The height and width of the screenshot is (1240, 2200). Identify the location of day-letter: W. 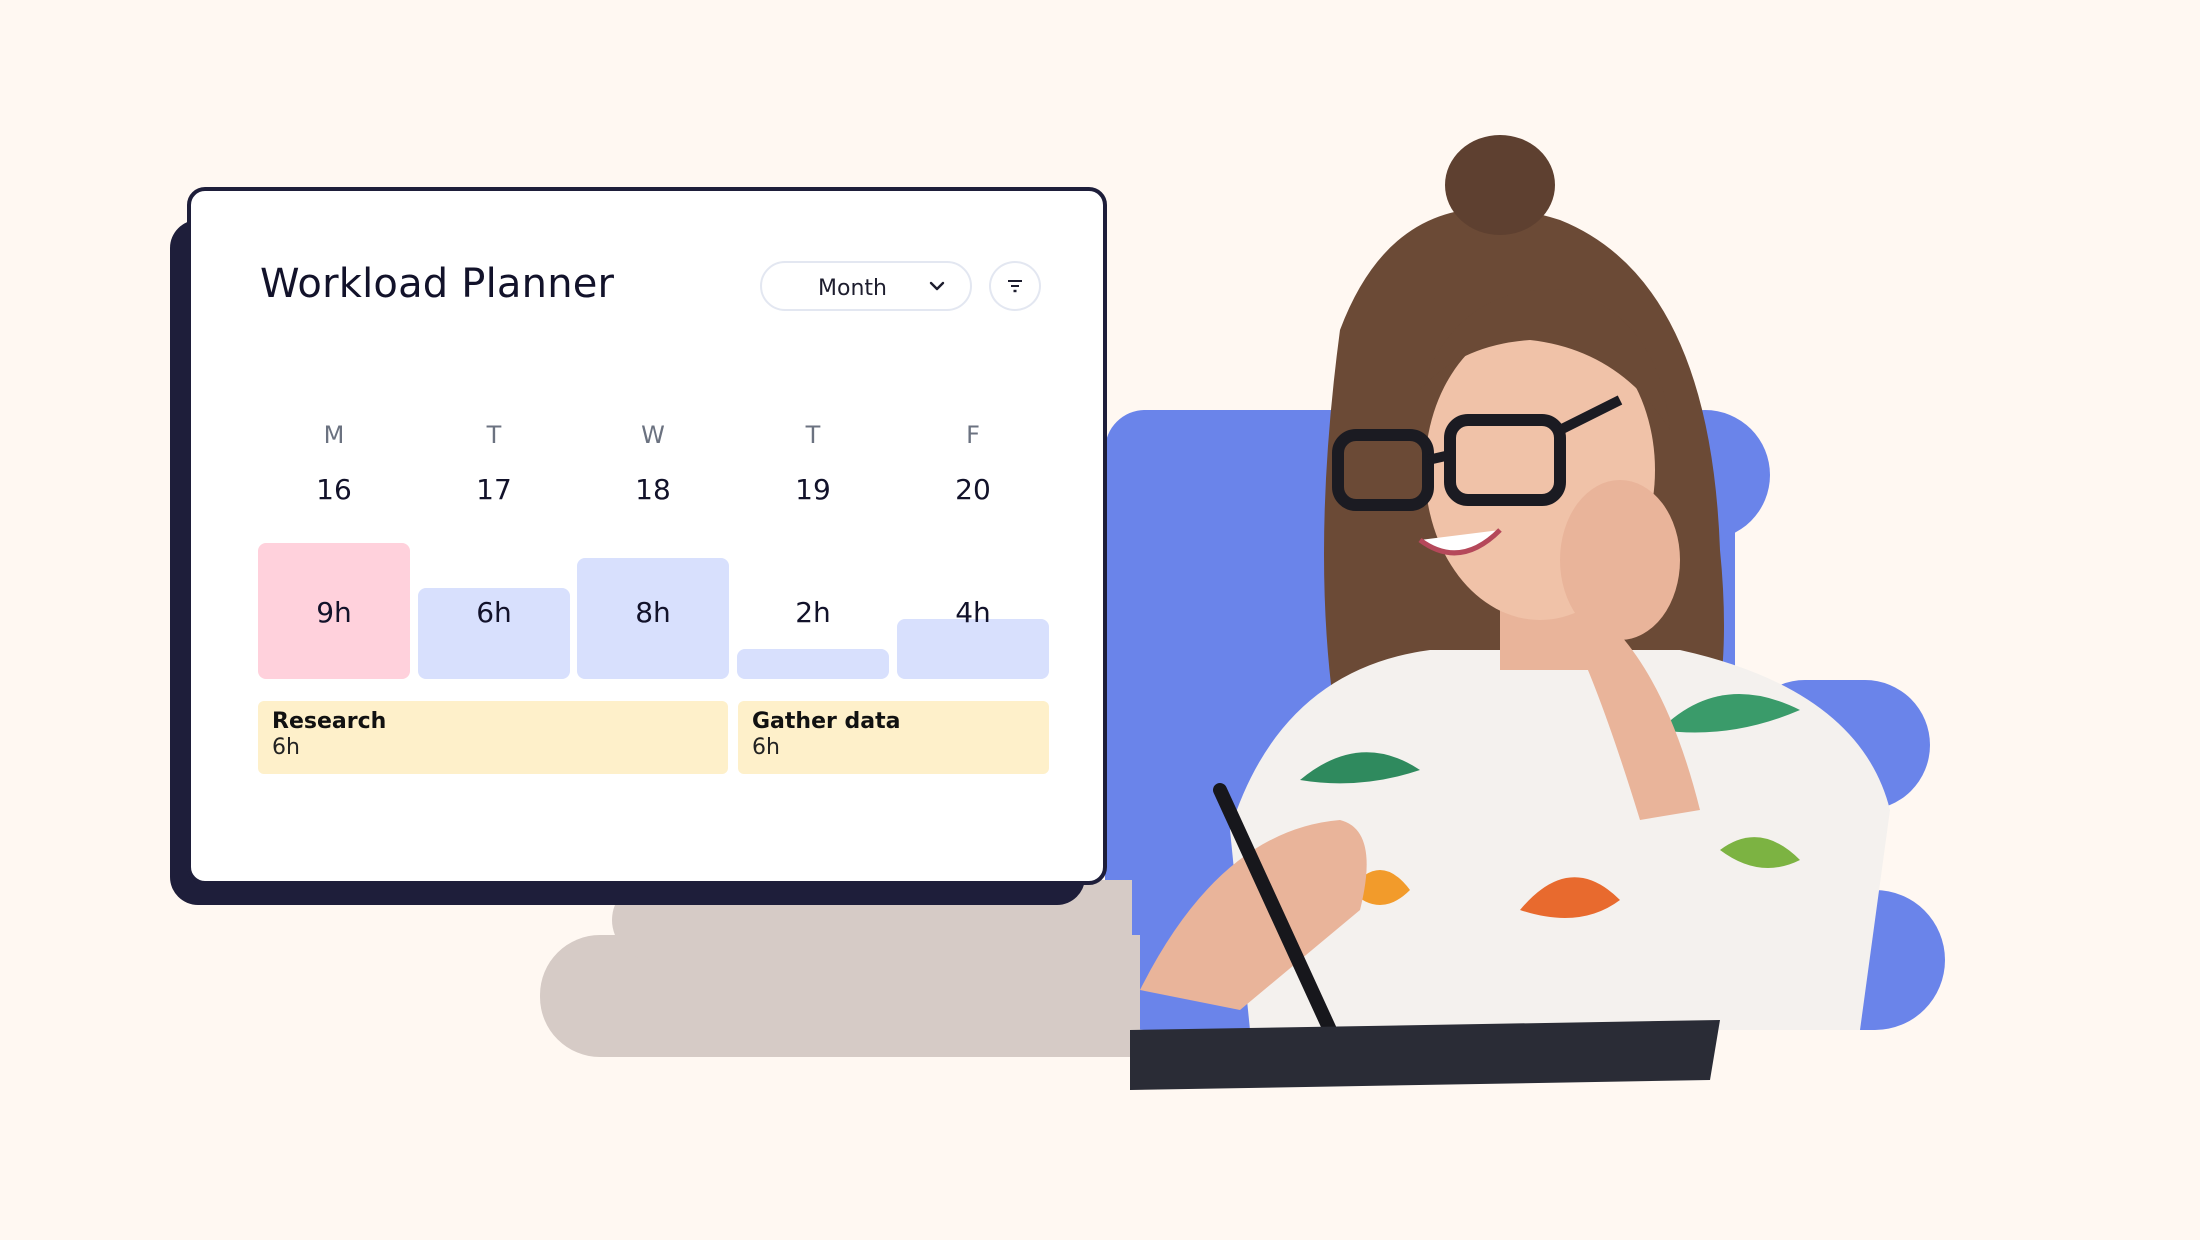
(653, 435).